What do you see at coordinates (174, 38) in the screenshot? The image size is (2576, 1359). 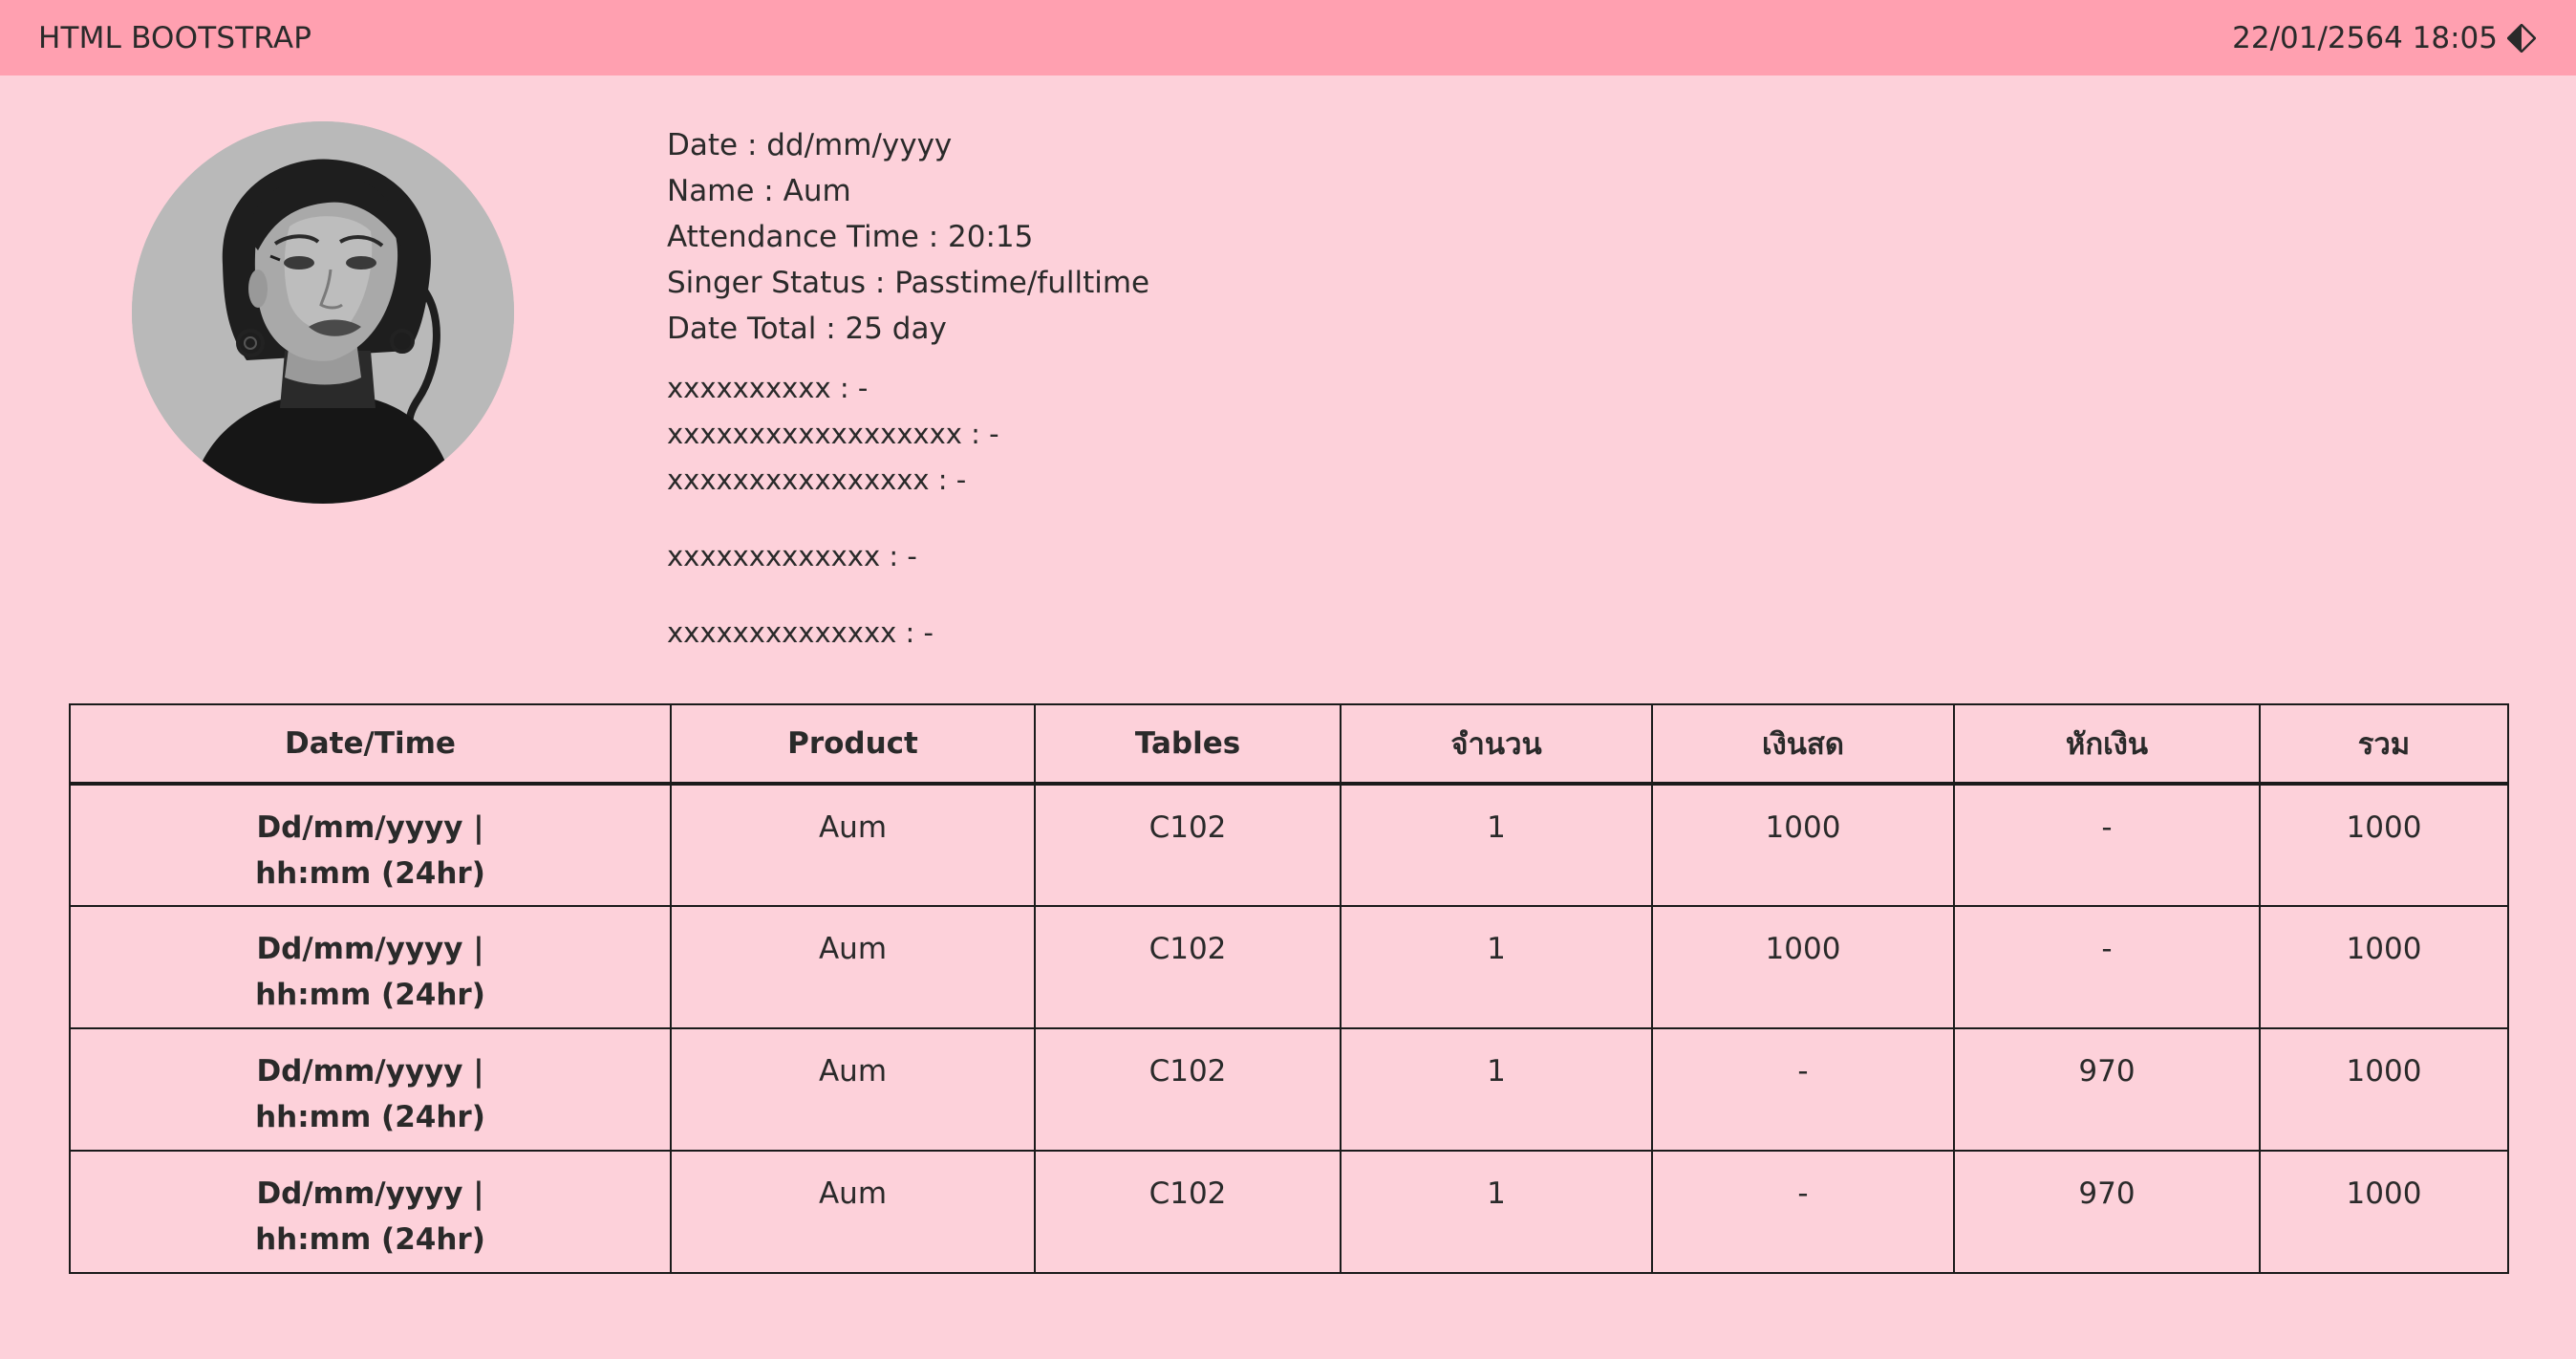 I see `navbar-brand: HTML BOOTSTRAP` at bounding box center [174, 38].